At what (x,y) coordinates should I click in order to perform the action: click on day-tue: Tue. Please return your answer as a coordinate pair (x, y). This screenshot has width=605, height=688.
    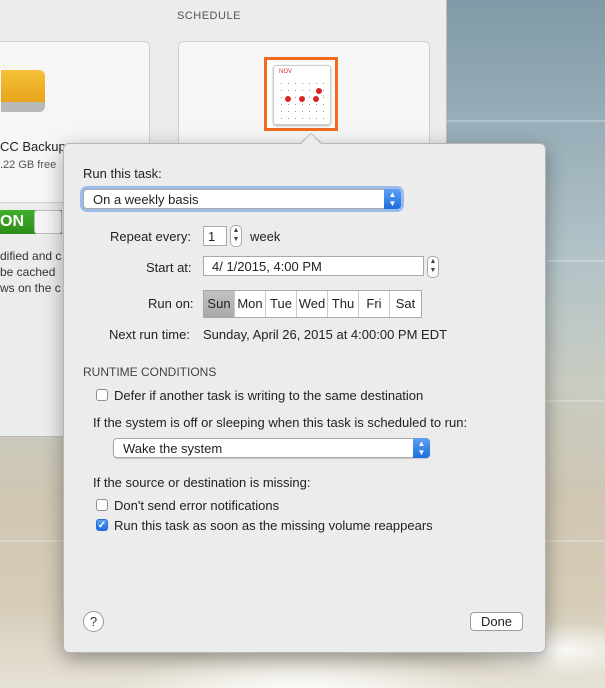
    Looking at the image, I should click on (281, 304).